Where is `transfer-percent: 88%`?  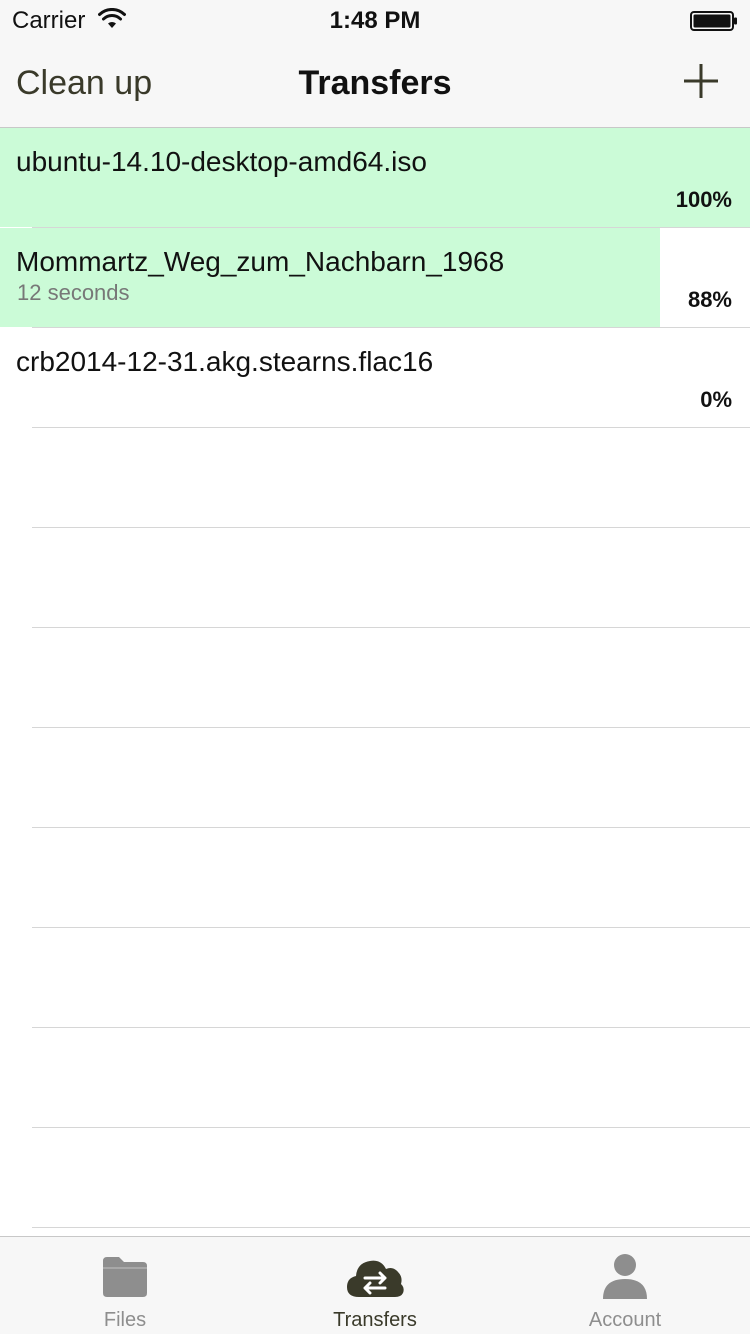 transfer-percent: 88% is located at coordinates (709, 299).